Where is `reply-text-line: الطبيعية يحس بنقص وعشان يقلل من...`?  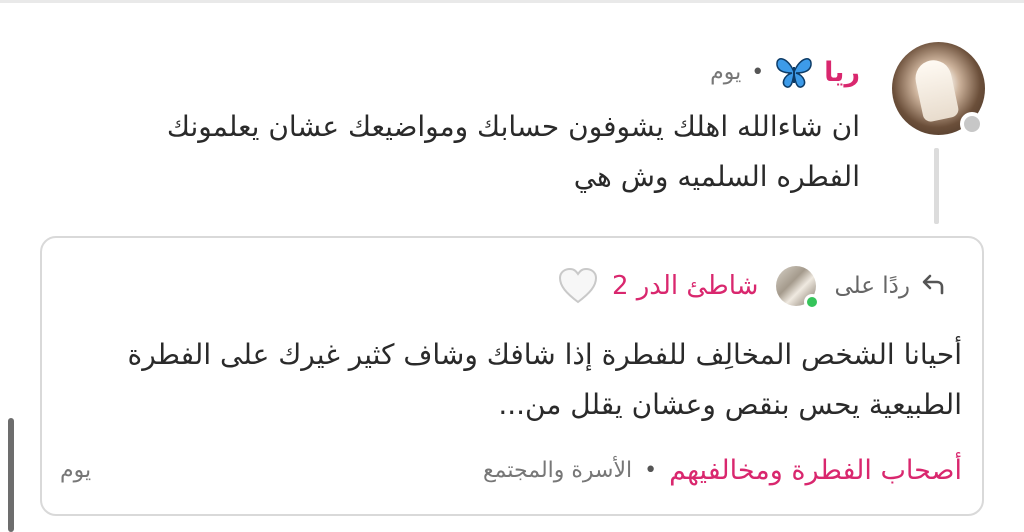 reply-text-line: الطبيعية يحس بنقص وعشان يقلل من... is located at coordinates (730, 404).